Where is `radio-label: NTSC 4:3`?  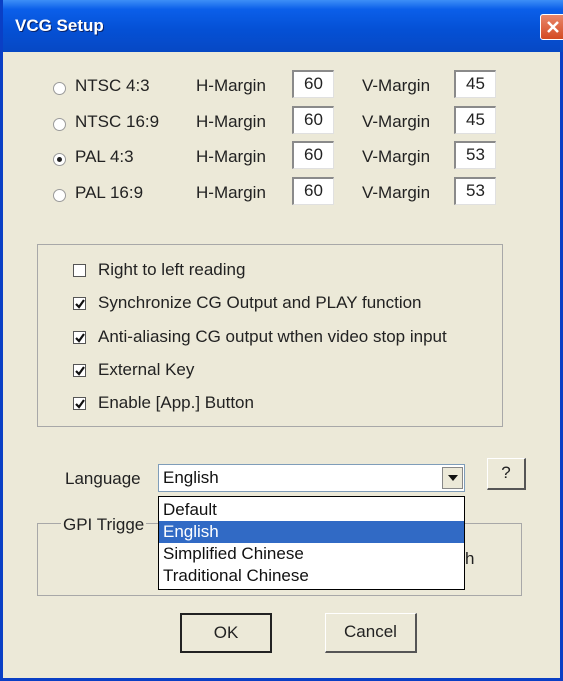
radio-label: NTSC 4:3 is located at coordinates (112, 85).